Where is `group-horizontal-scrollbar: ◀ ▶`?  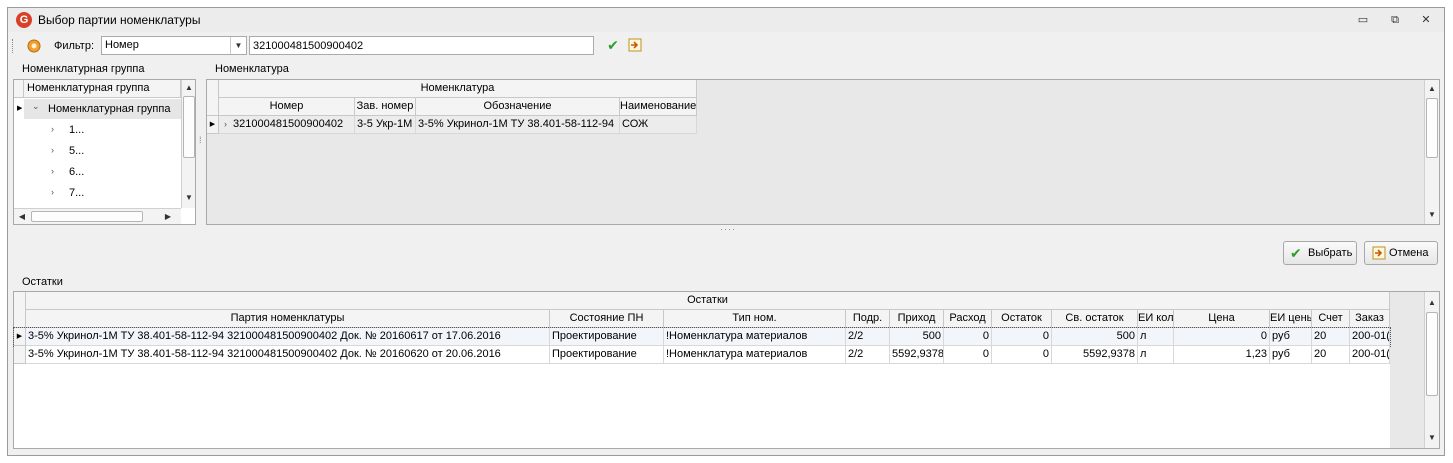 group-horizontal-scrollbar: ◀ ▶ is located at coordinates (97, 216).